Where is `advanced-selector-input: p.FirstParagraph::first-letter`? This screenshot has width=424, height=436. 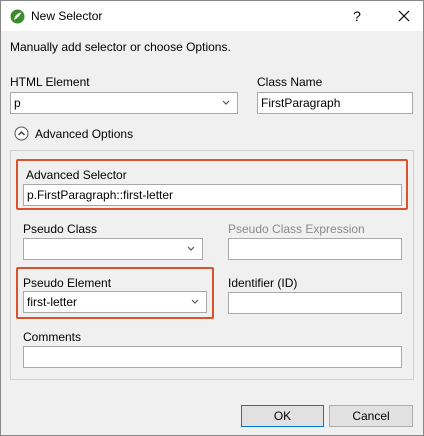 advanced-selector-input: p.FirstParagraph::first-letter is located at coordinates (212, 195).